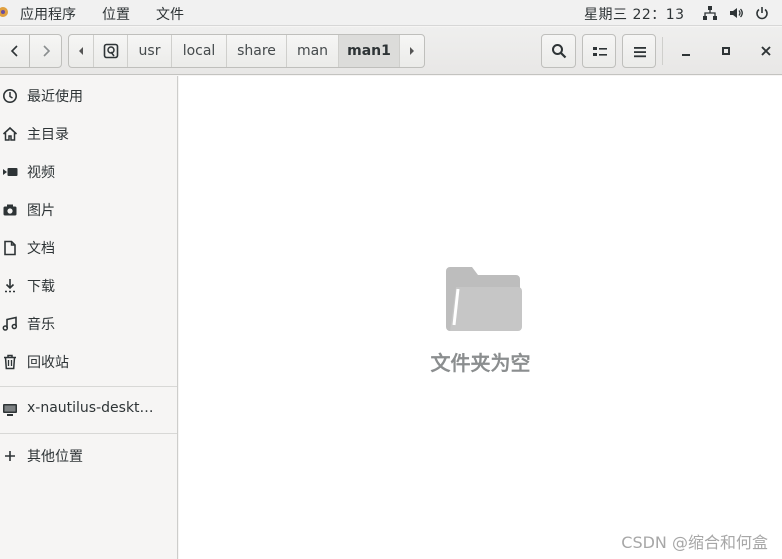 Image resolution: width=782 pixels, height=559 pixels. I want to click on triangle-left-icon, so click(81, 51).